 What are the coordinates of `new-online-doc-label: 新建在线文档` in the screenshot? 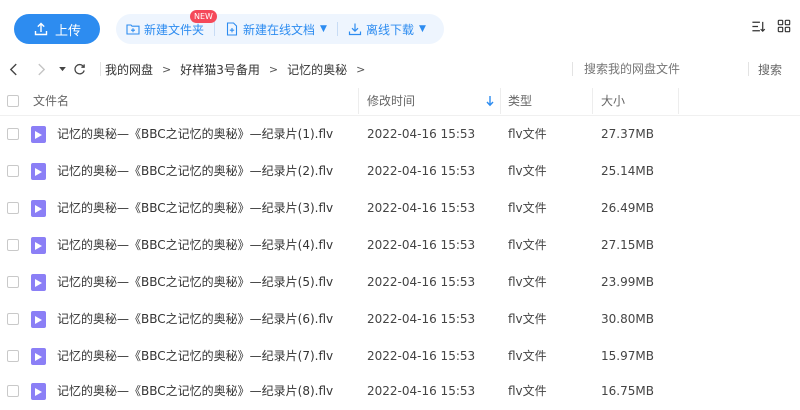 It's located at (279, 29).